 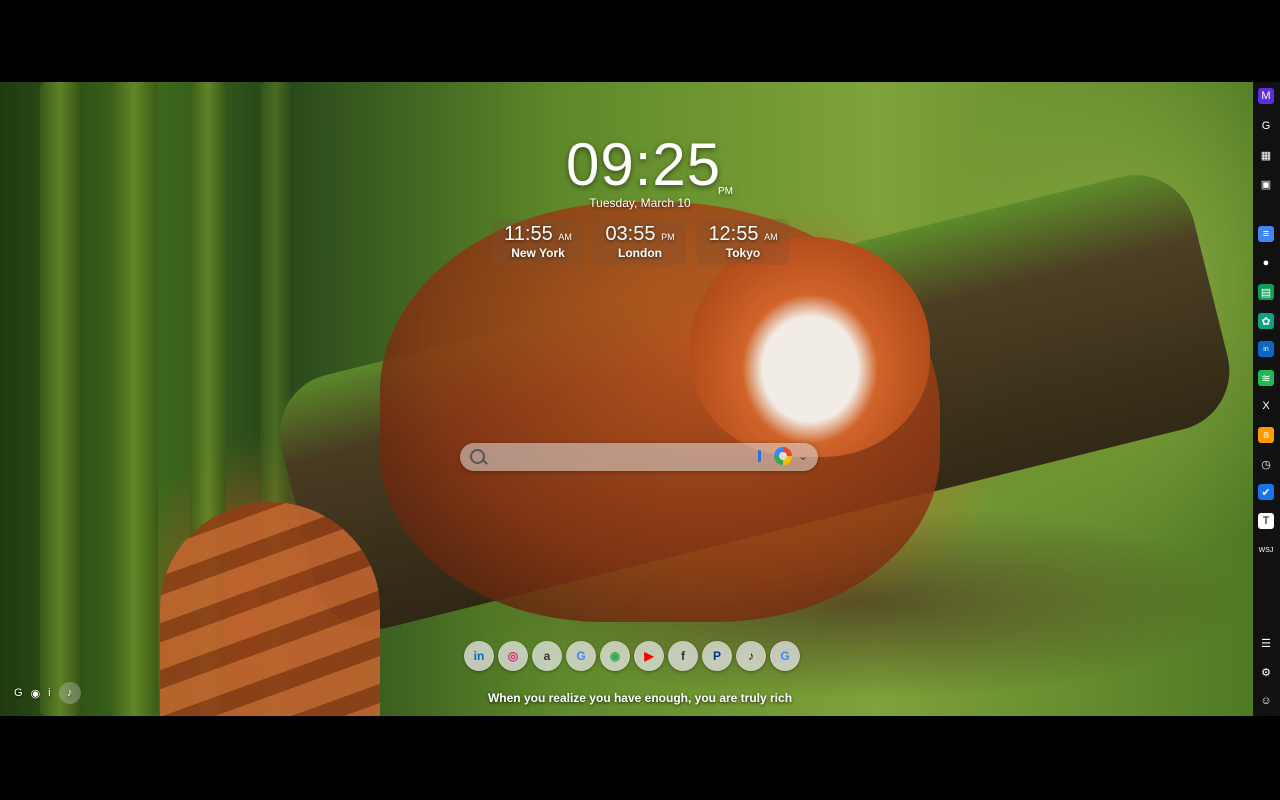 I want to click on profile-icon: ☺, so click(x=1266, y=701).